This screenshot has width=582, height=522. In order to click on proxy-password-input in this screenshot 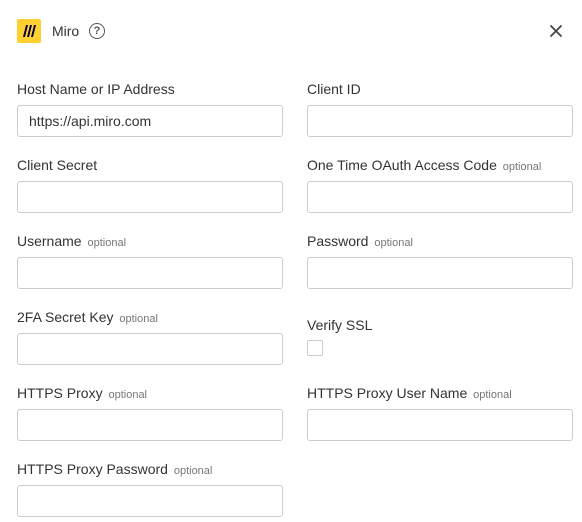, I will do `click(150, 501)`.